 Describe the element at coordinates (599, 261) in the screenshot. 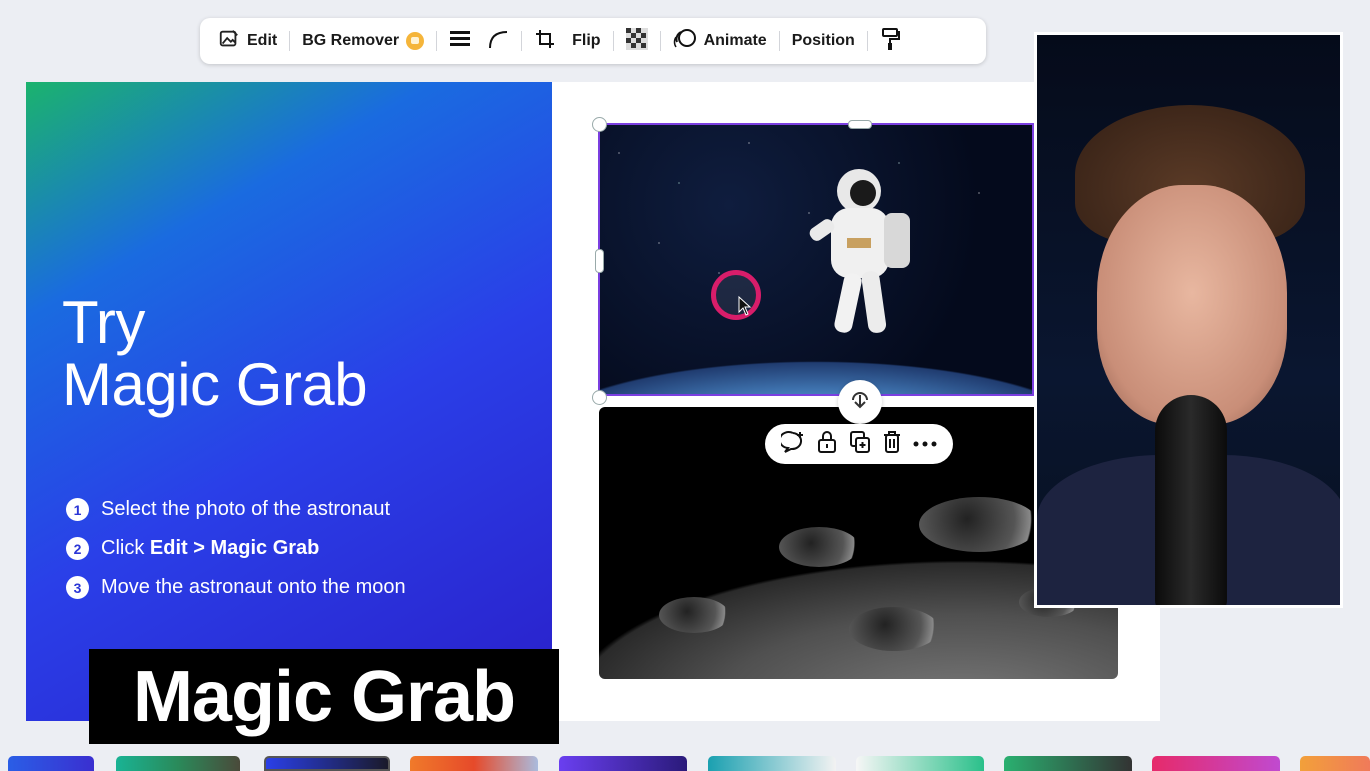

I see `resize-handle-left` at that location.